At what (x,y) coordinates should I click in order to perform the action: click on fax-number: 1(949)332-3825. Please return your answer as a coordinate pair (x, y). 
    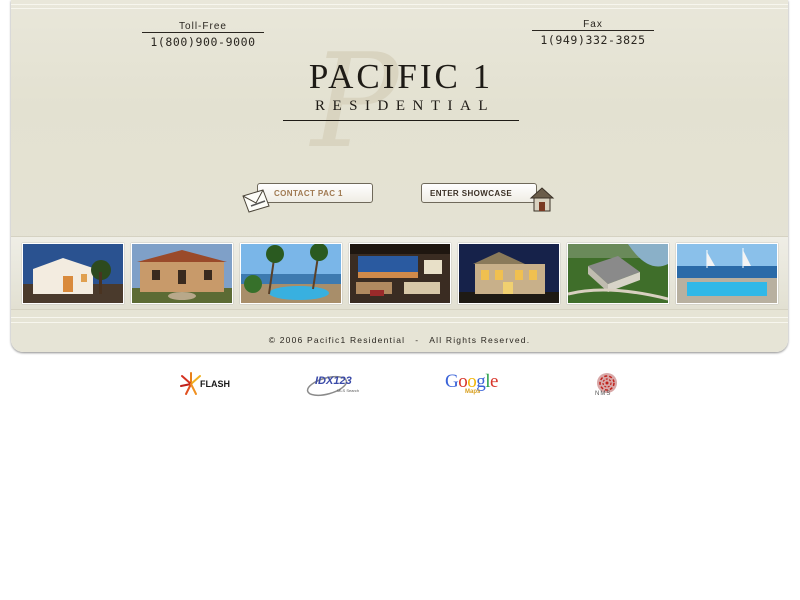
    Looking at the image, I should click on (593, 40).